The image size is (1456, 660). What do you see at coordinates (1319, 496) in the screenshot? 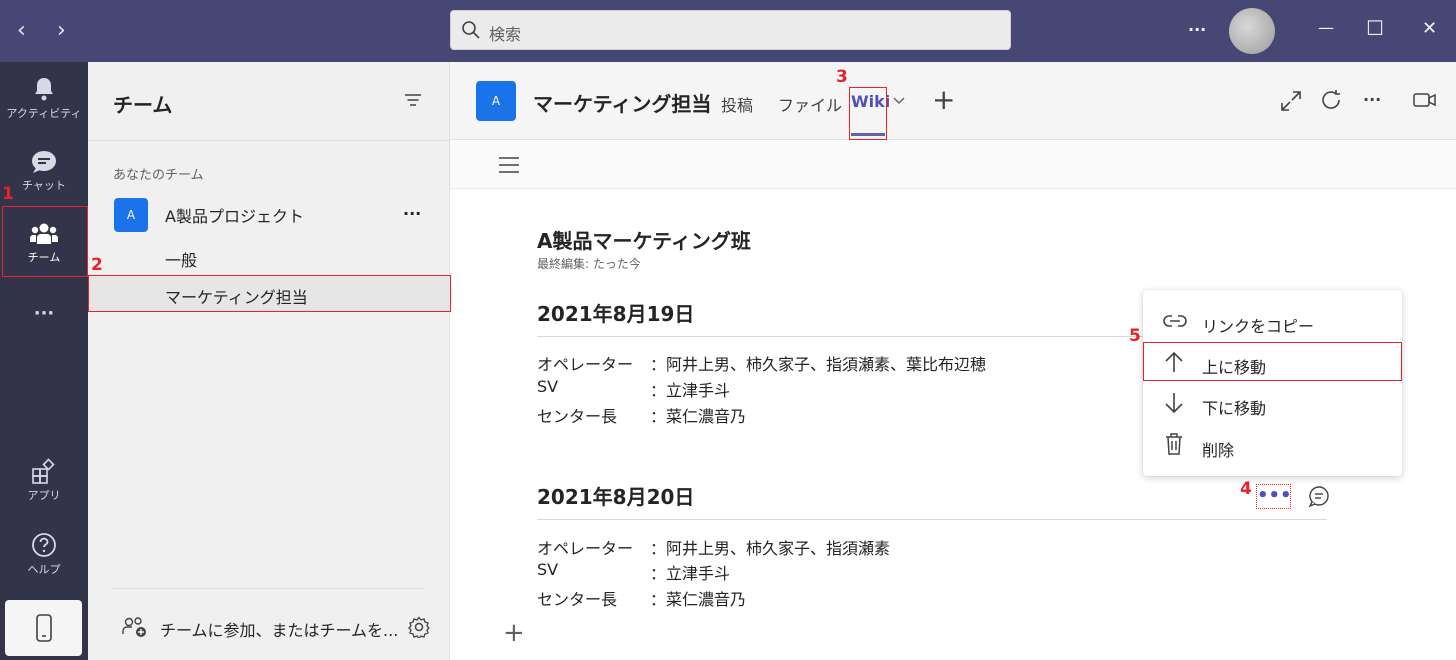
I see `comment-icon` at bounding box center [1319, 496].